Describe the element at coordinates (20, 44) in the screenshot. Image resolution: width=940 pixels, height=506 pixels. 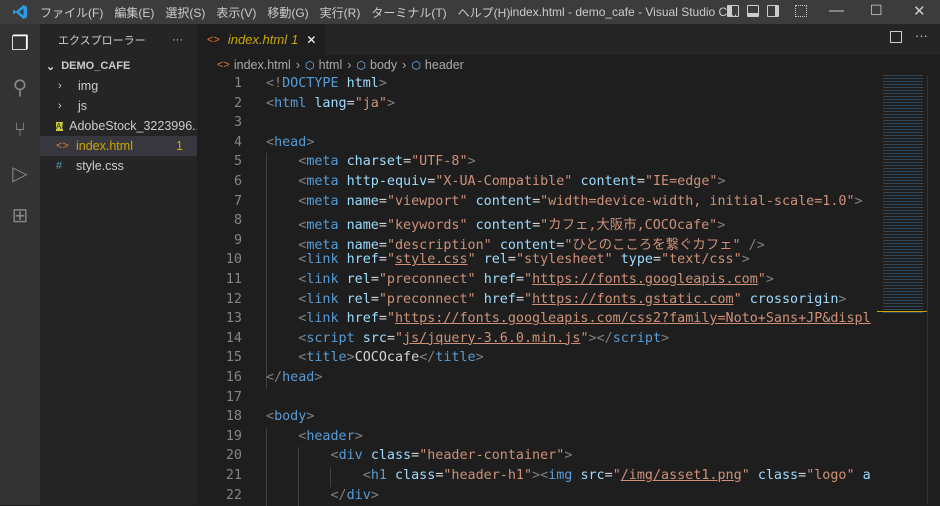
I see `explorer-icon: ❐` at that location.